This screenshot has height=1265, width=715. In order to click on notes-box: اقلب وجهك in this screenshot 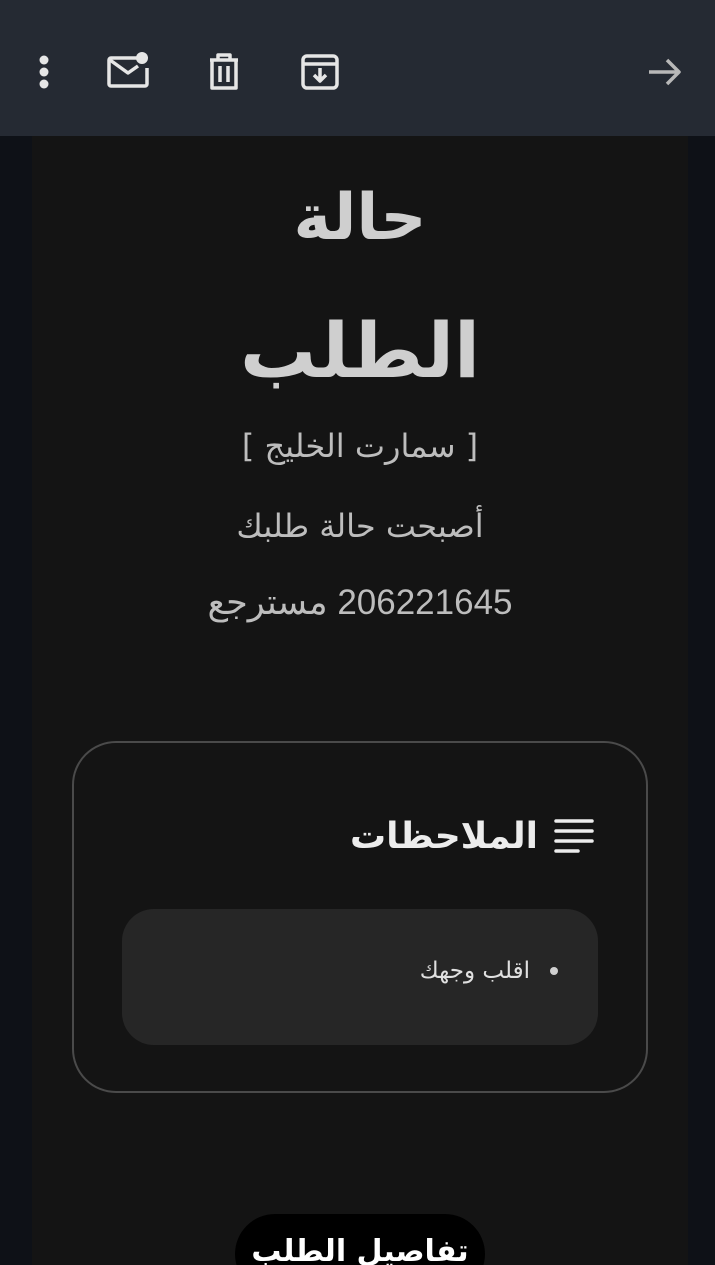, I will do `click(360, 977)`.